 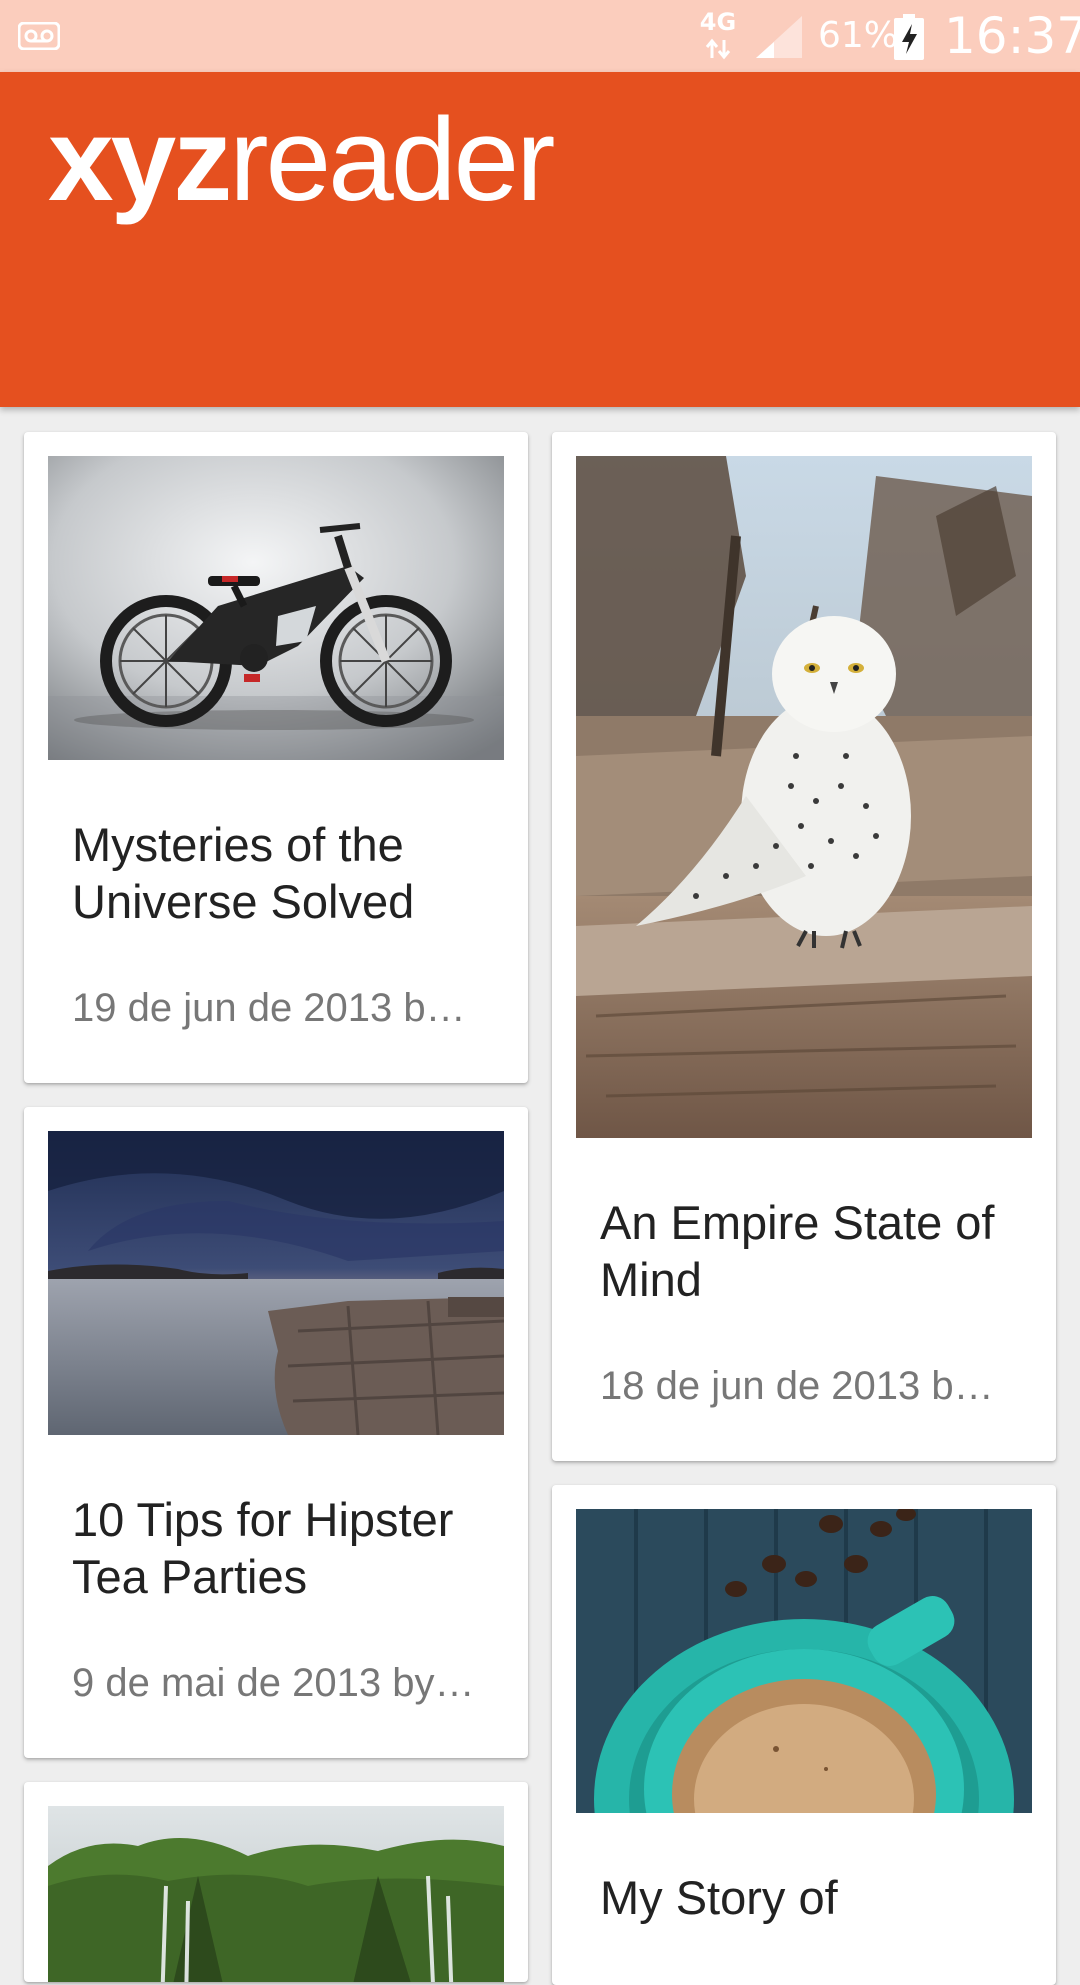 I want to click on article-thumbnail-owl, so click(x=804, y=797).